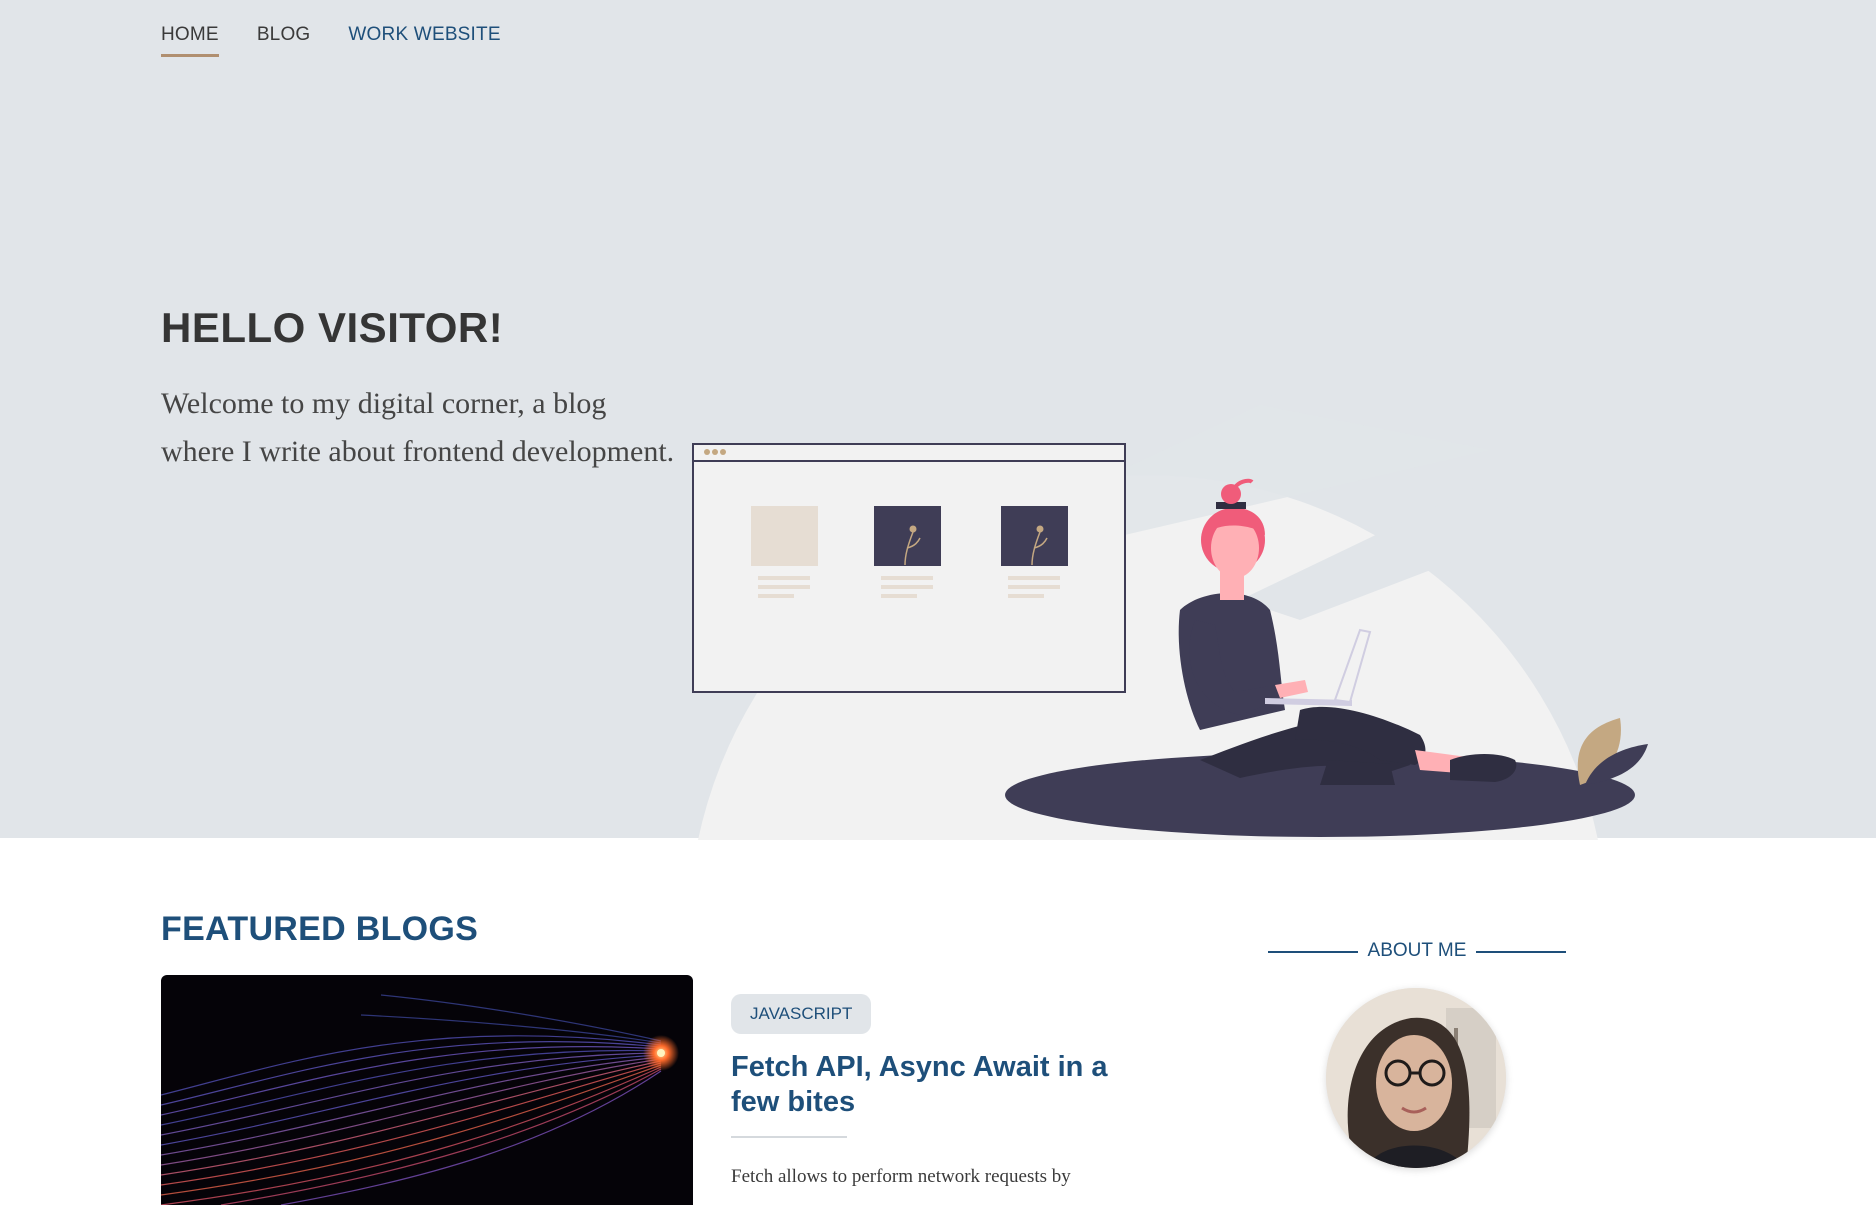 Image resolution: width=1876 pixels, height=1205 pixels. I want to click on title-divider, so click(789, 1137).